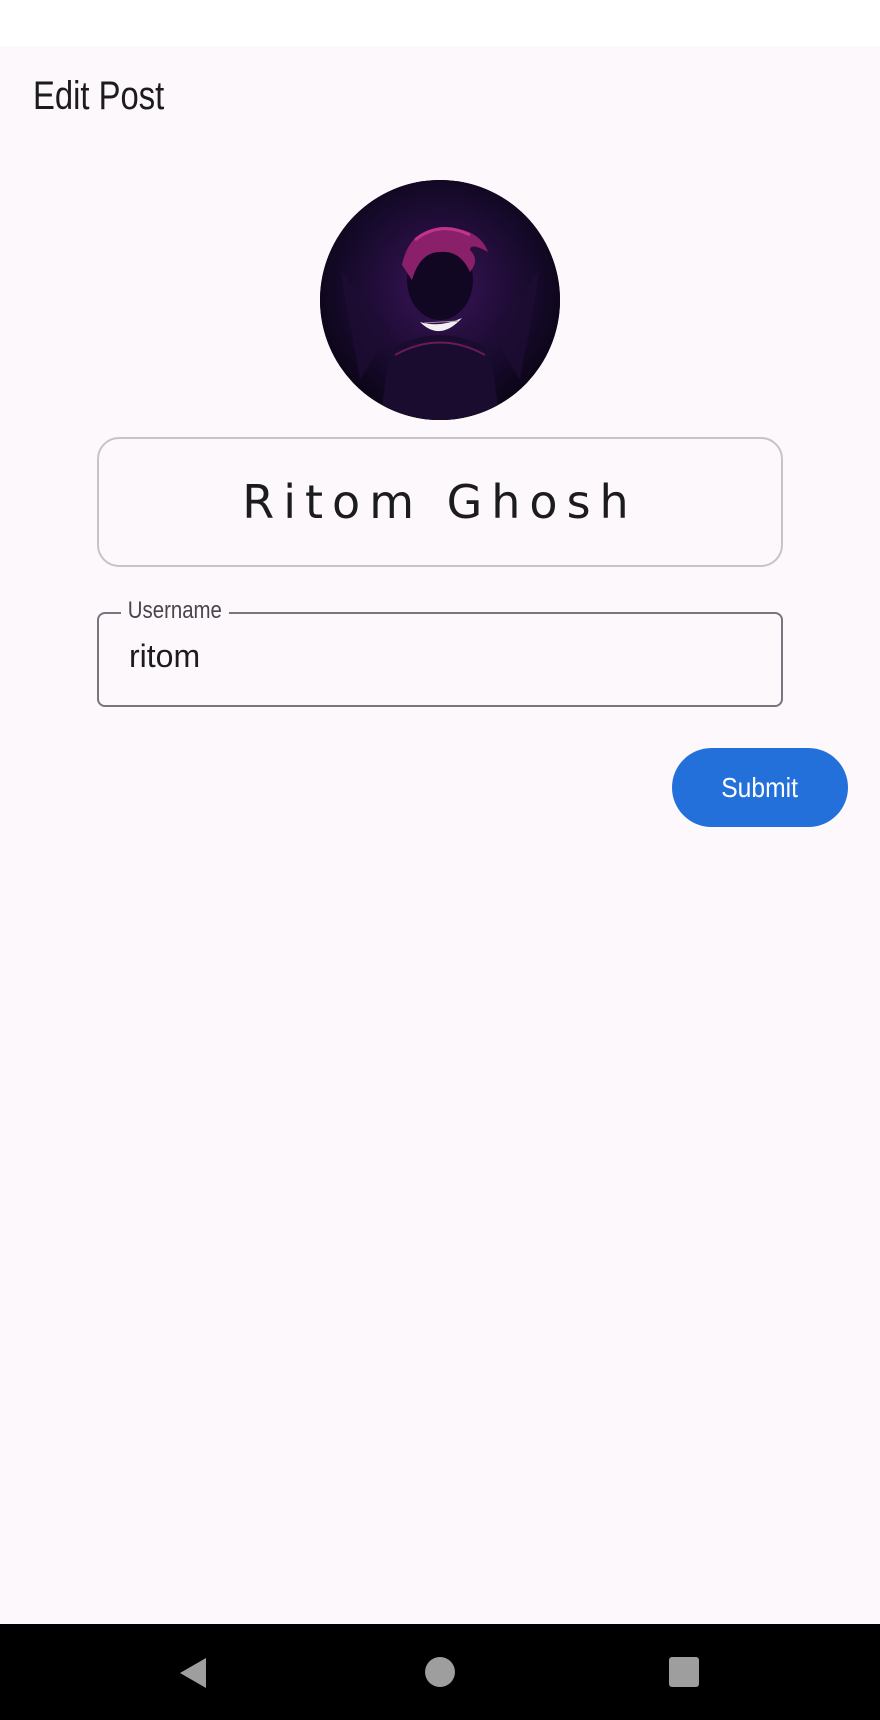 Image resolution: width=880 pixels, height=1720 pixels. I want to click on recents-square-icon, so click(684, 1672).